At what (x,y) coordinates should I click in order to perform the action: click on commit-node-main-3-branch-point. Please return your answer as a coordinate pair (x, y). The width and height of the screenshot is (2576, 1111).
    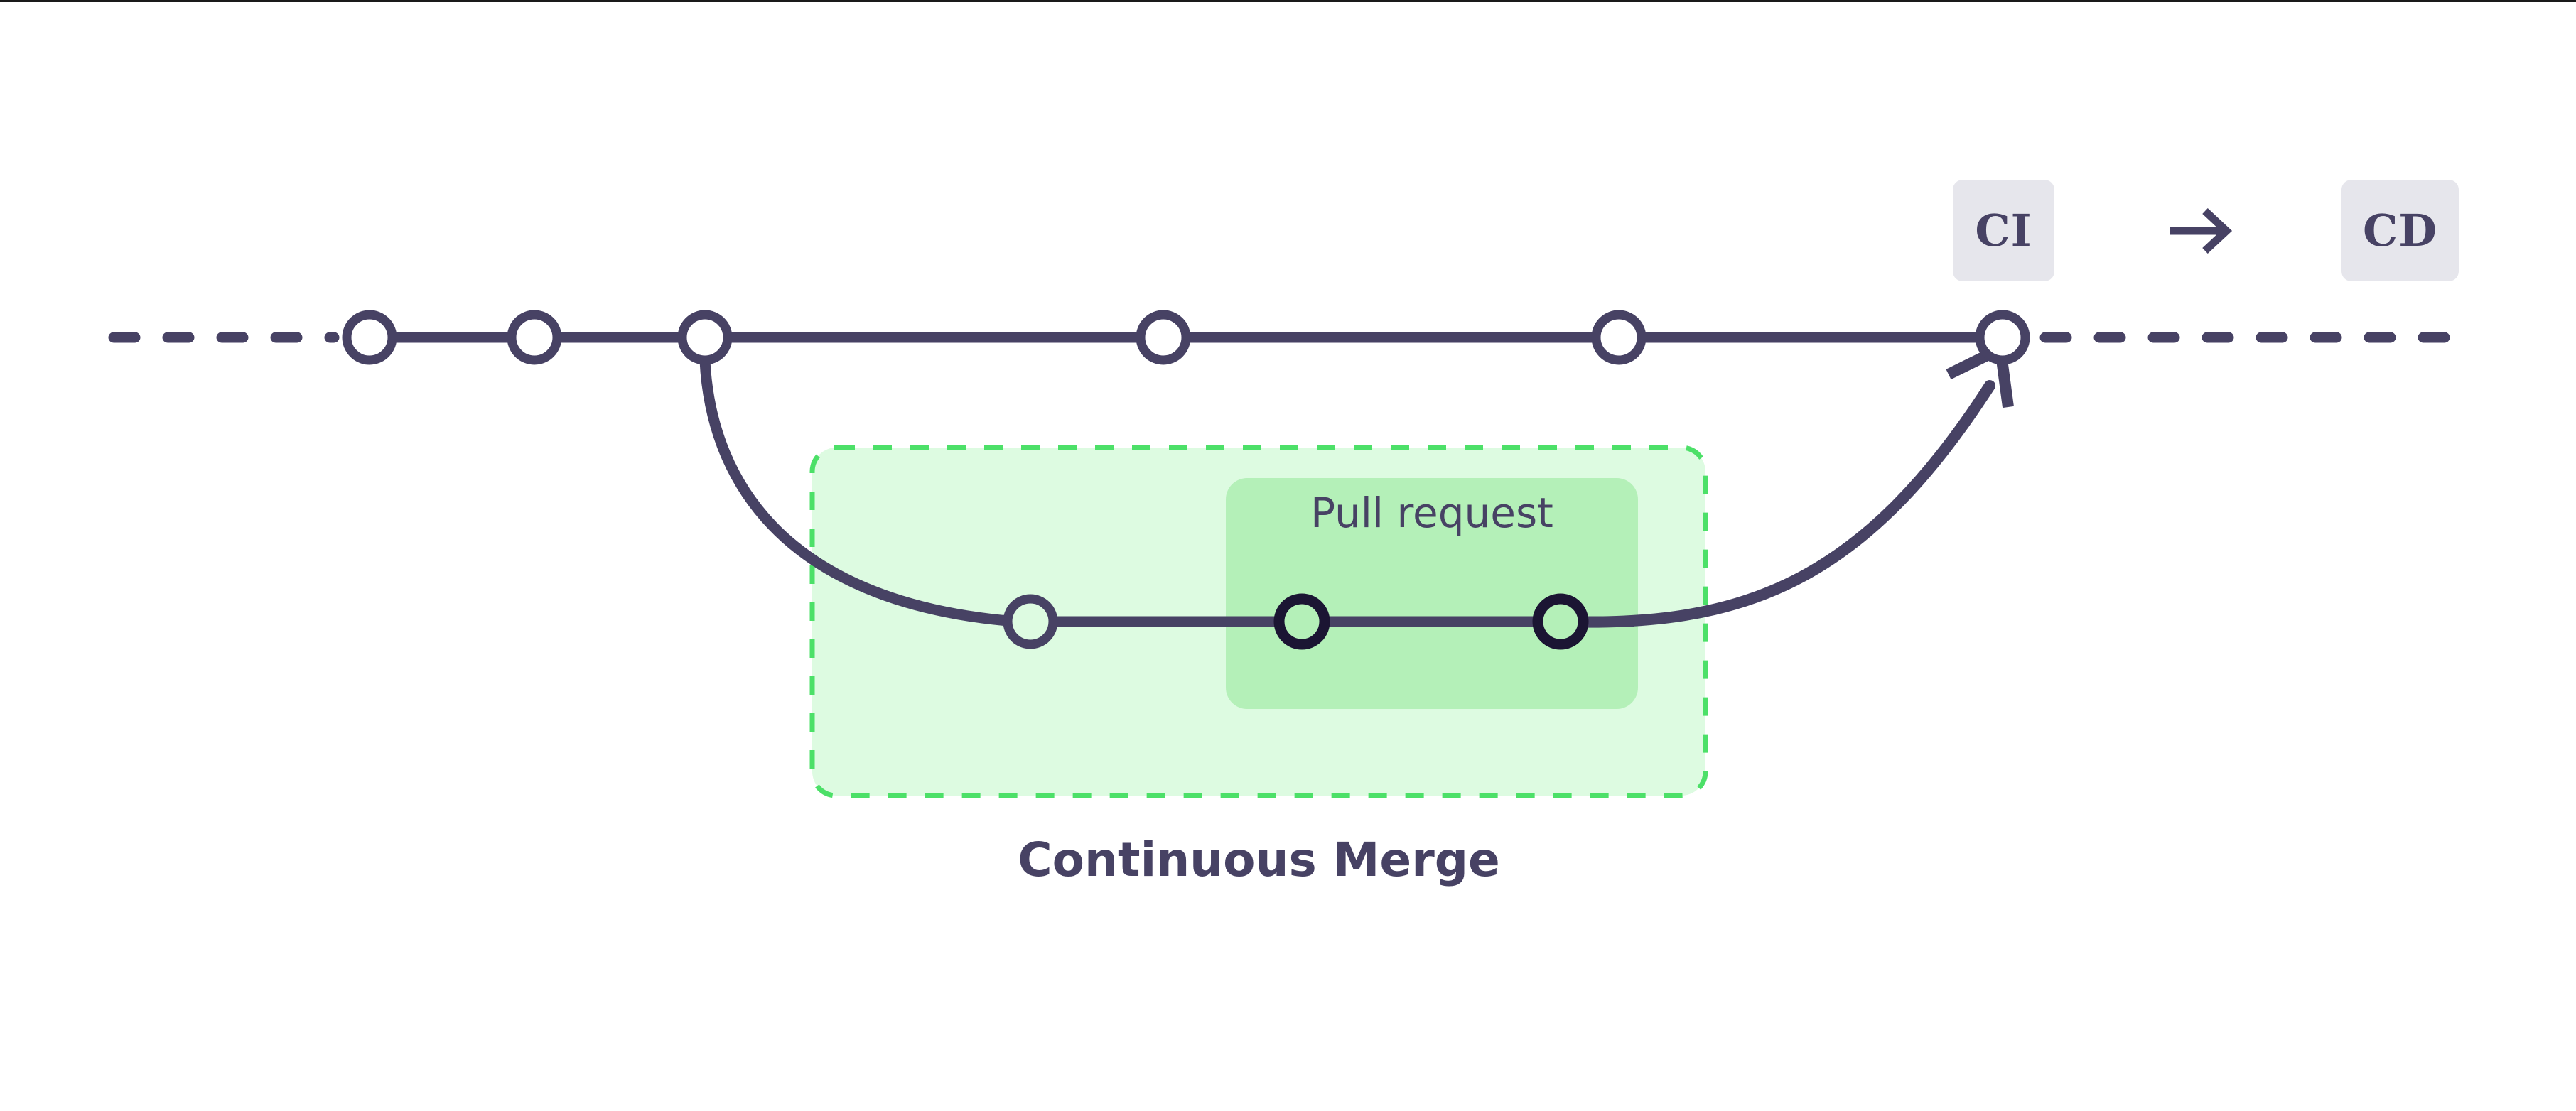
    Looking at the image, I should click on (705, 337).